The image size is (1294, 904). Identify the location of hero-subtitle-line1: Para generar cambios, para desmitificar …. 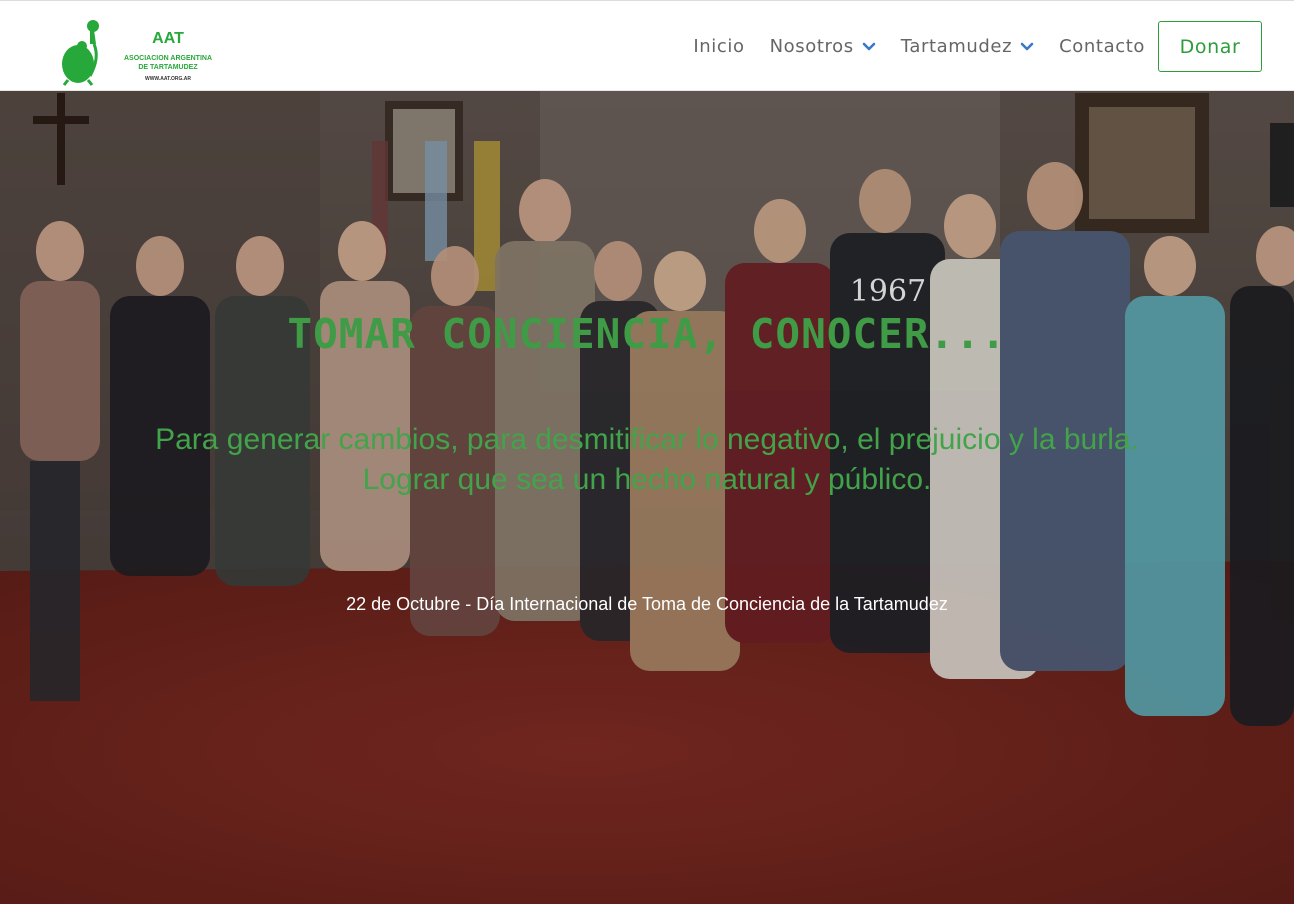
(647, 439).